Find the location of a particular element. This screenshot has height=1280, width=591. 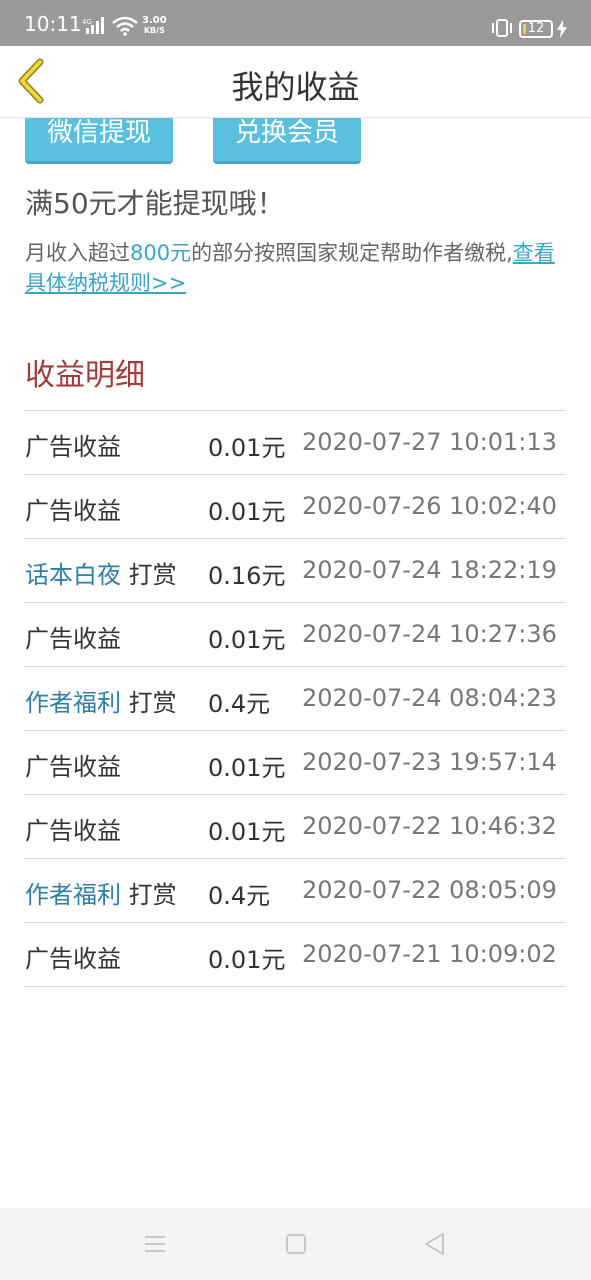

menu-icon is located at coordinates (155, 1244).